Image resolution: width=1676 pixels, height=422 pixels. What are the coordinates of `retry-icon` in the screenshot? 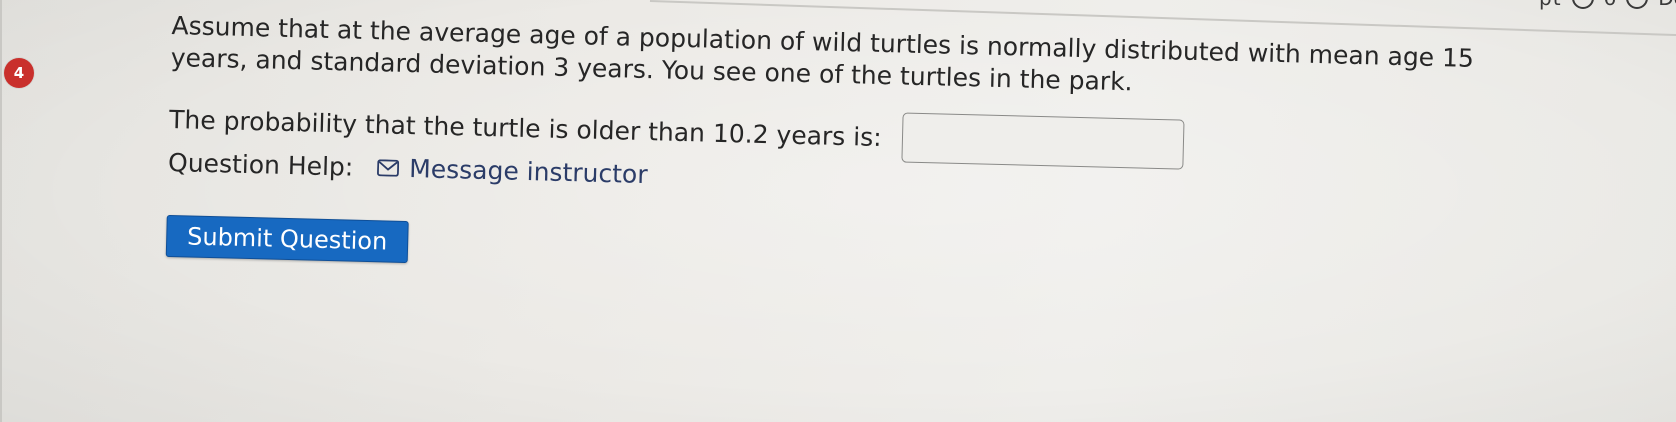 It's located at (1582, 4).